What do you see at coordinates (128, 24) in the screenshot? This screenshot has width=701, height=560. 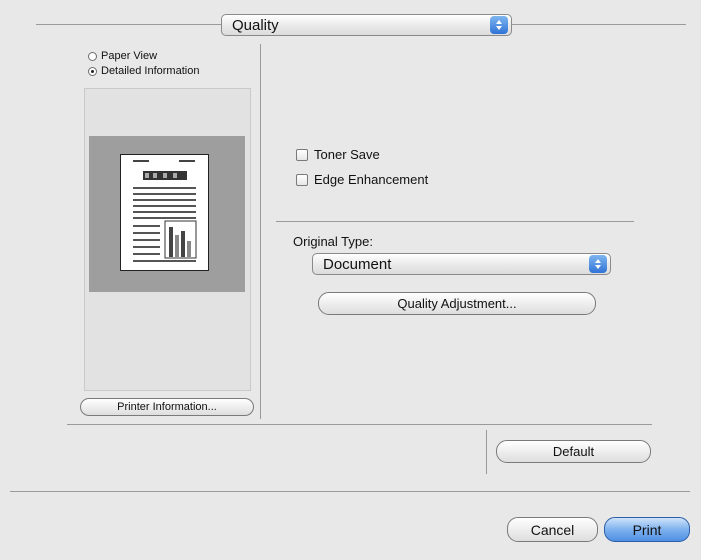 I see `header-divider-left` at bounding box center [128, 24].